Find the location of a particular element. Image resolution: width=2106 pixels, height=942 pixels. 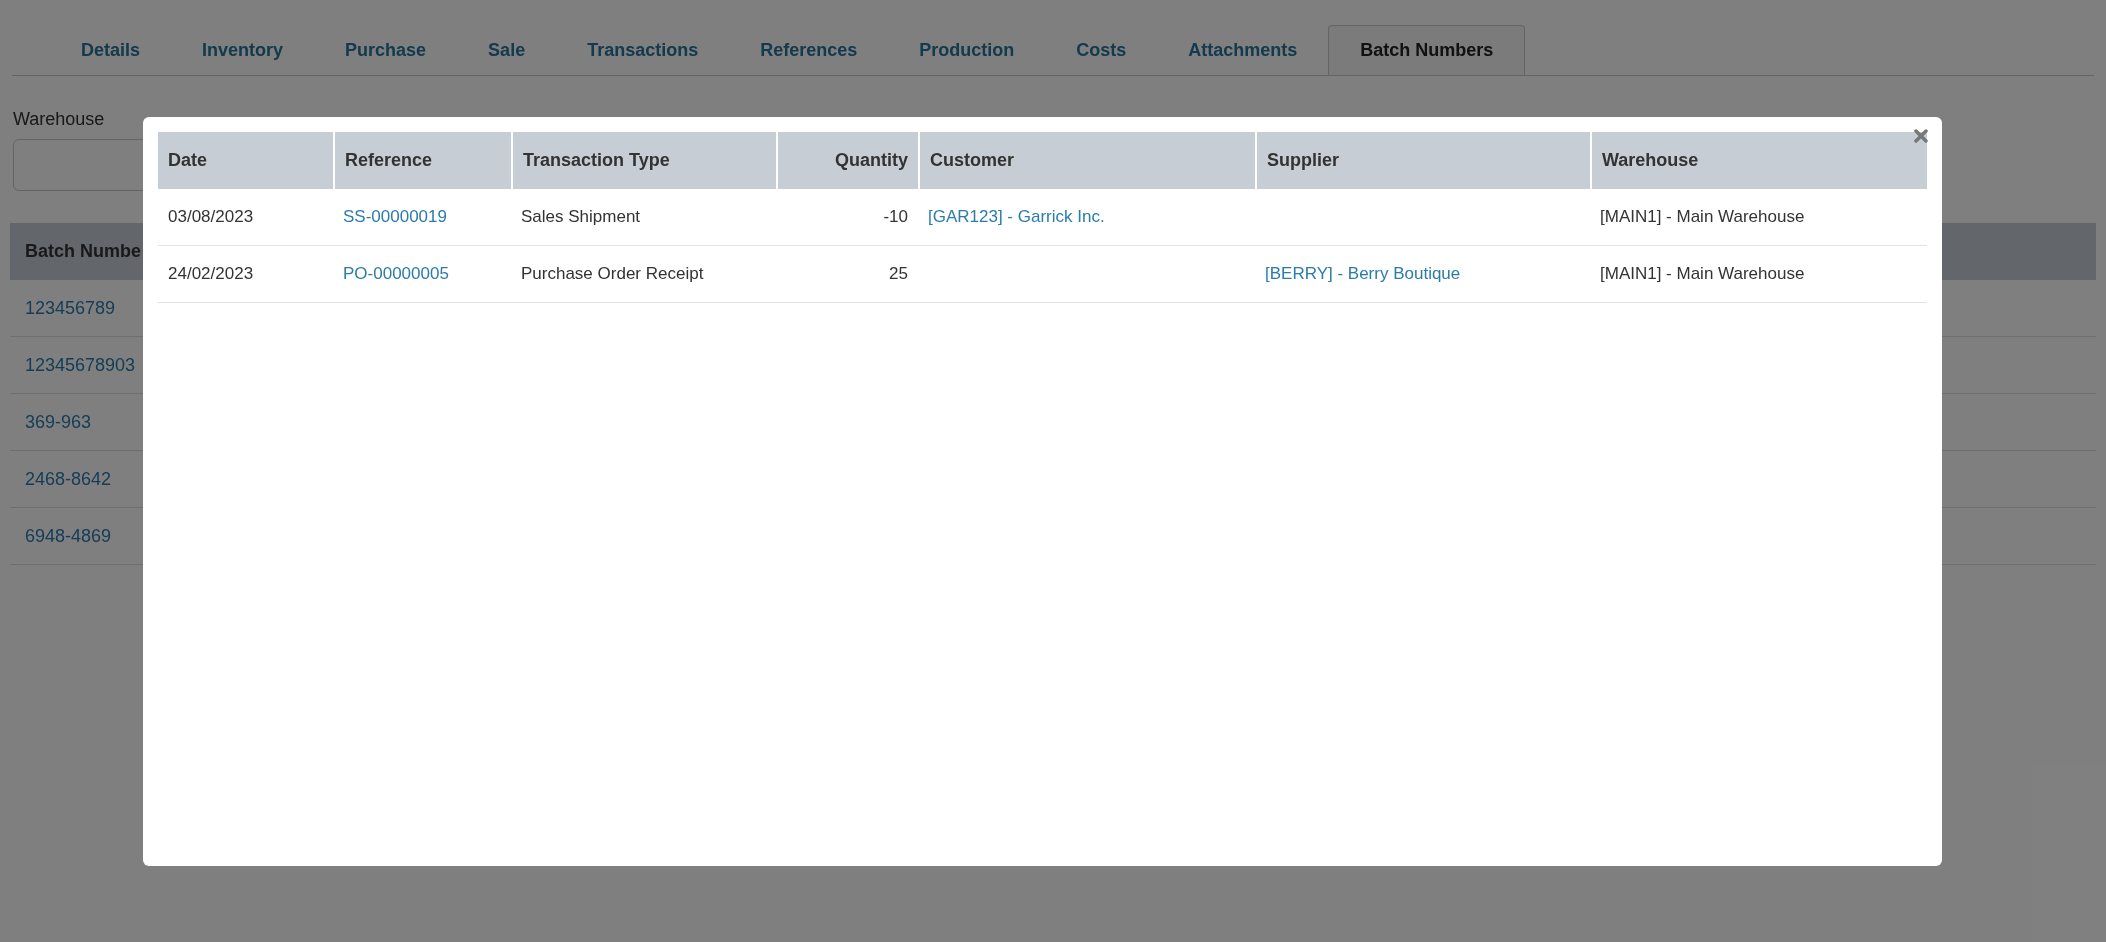

table-cell-text: 25 is located at coordinates (898, 274).